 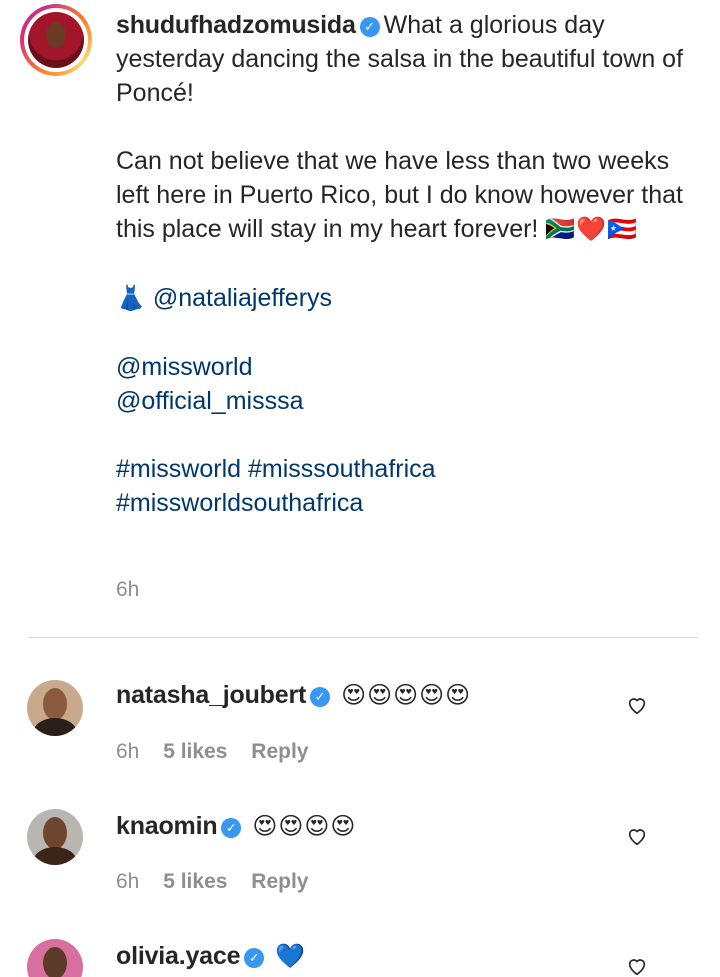 What do you see at coordinates (360, 868) in the screenshot?
I see `comment-item: knaomin ✓ 😍😍😍😍 6h 5 likes Reply` at bounding box center [360, 868].